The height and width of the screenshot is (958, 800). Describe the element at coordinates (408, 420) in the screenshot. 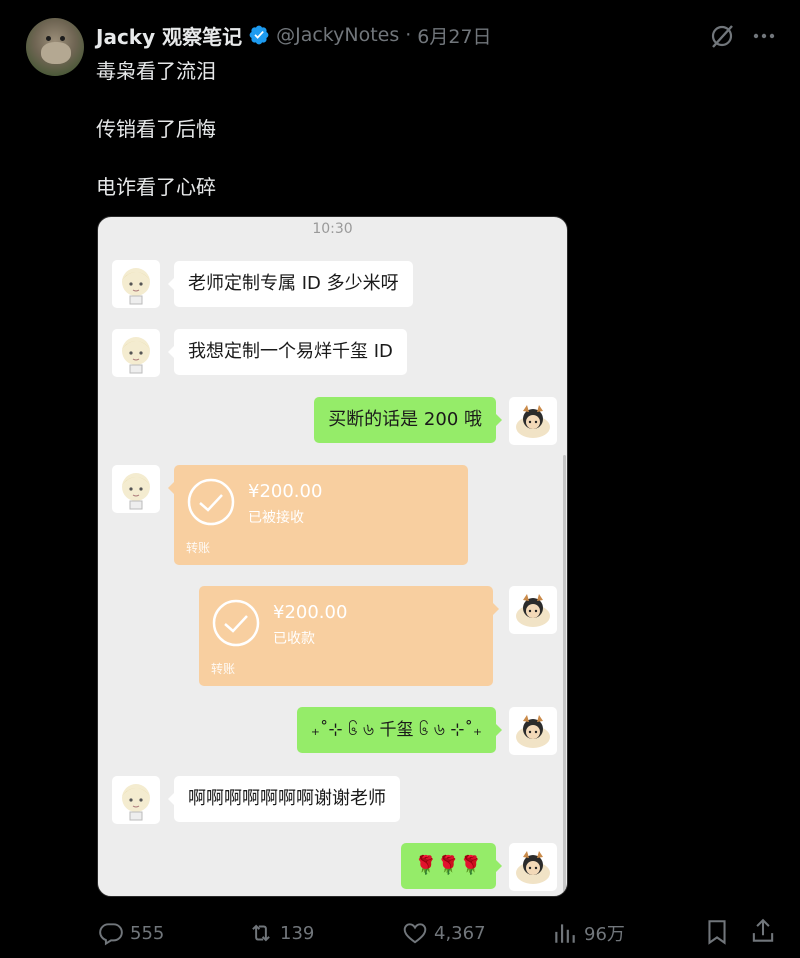

I see `chat-message-right: 买断的话是 200 哦` at that location.